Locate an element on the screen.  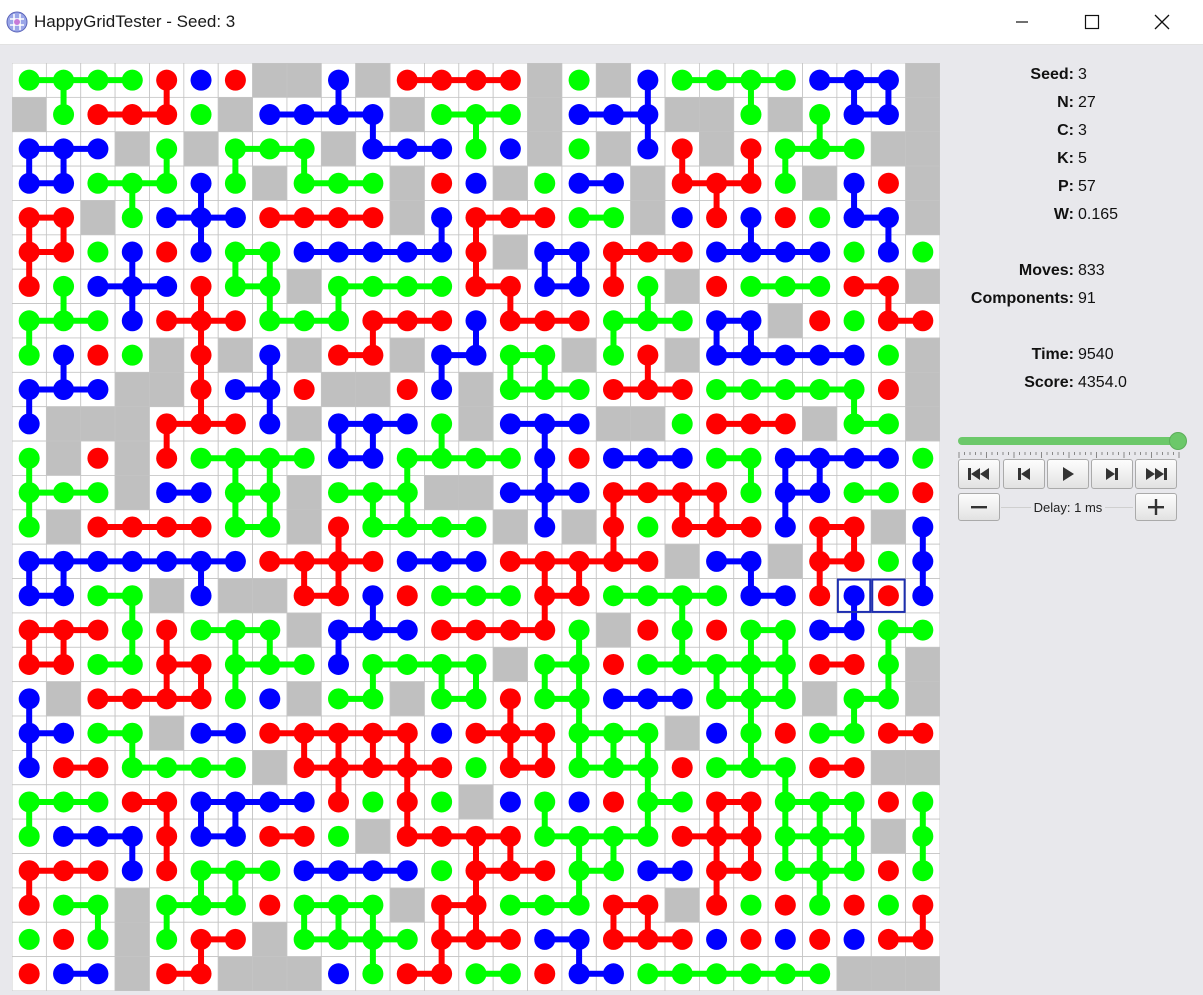
slider-thumb is located at coordinates (1178, 441).